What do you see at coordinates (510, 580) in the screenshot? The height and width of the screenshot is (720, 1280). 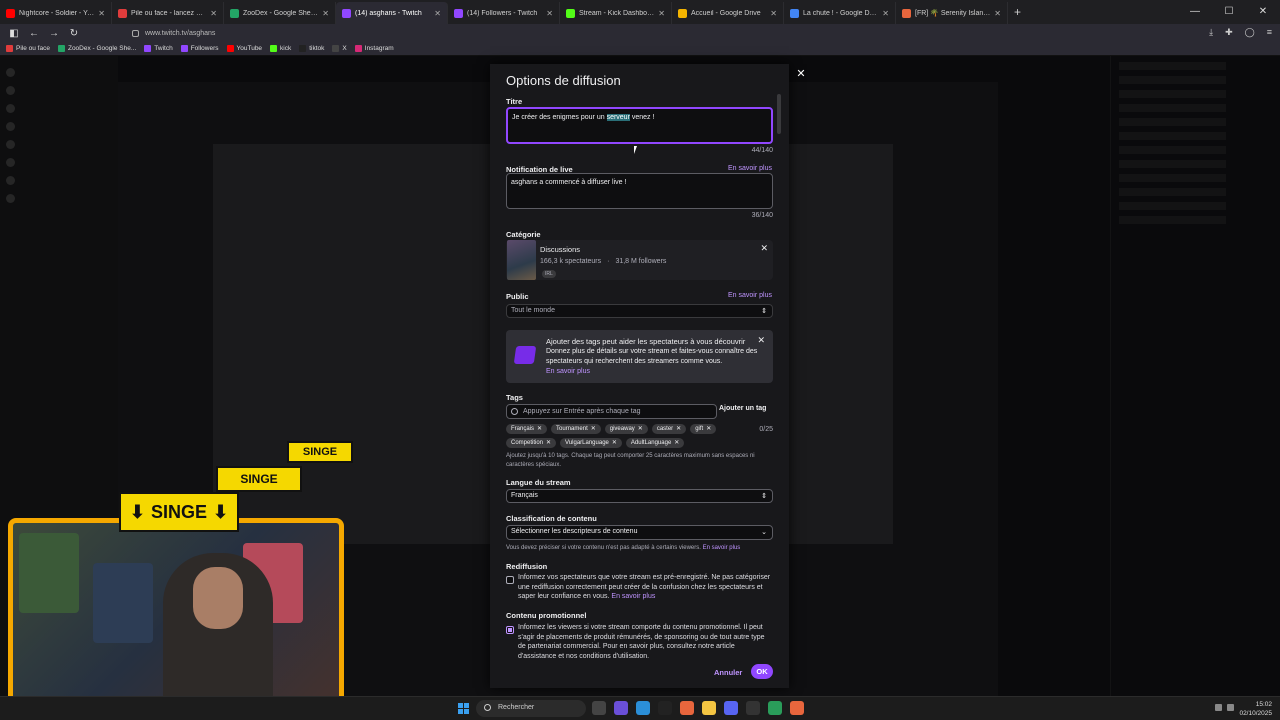 I see `rerun-checkbox` at bounding box center [510, 580].